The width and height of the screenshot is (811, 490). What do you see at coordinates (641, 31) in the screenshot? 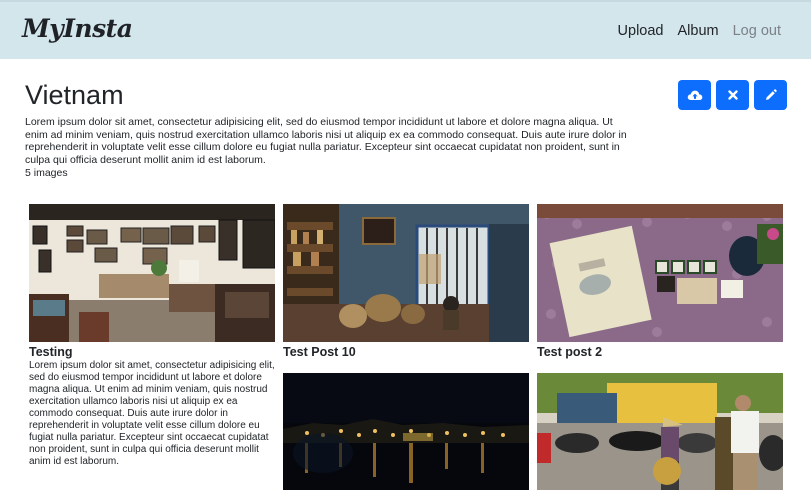
I see `nav-upload-link: Upload` at bounding box center [641, 31].